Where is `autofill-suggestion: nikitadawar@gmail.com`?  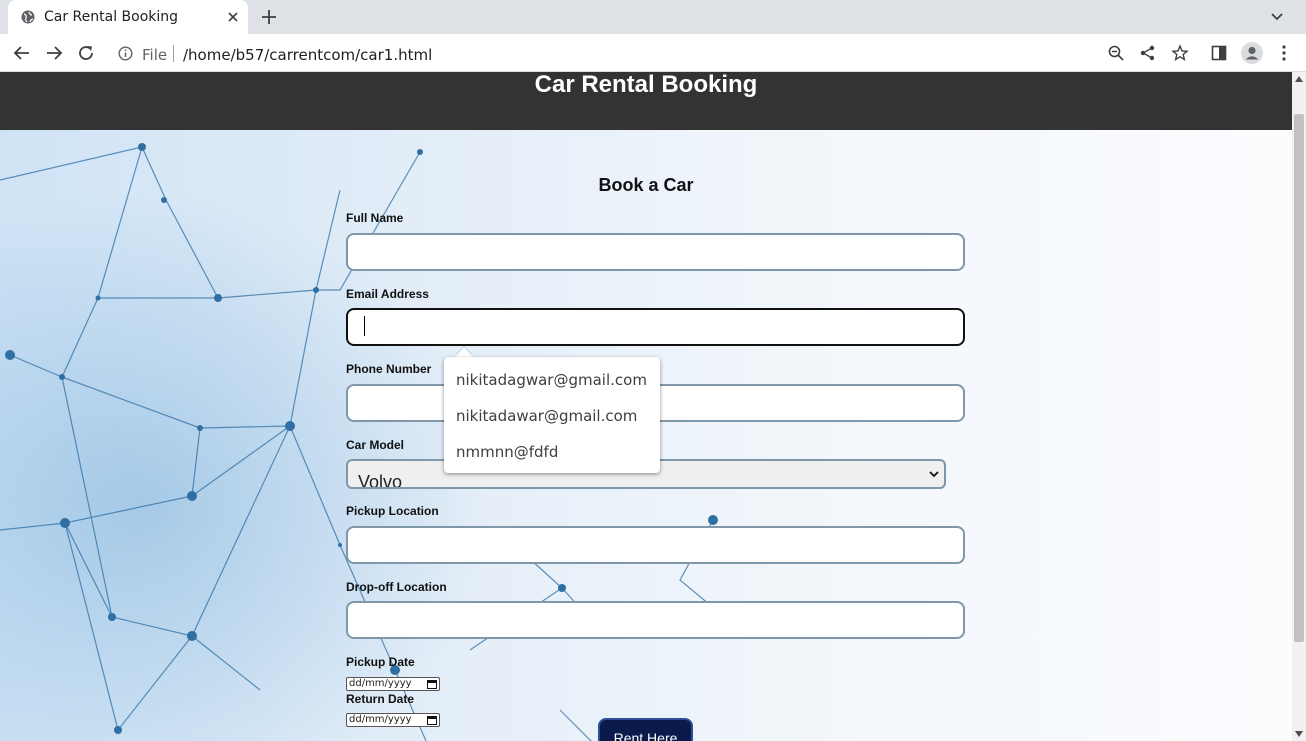 autofill-suggestion: nikitadawar@gmail.com is located at coordinates (552, 415).